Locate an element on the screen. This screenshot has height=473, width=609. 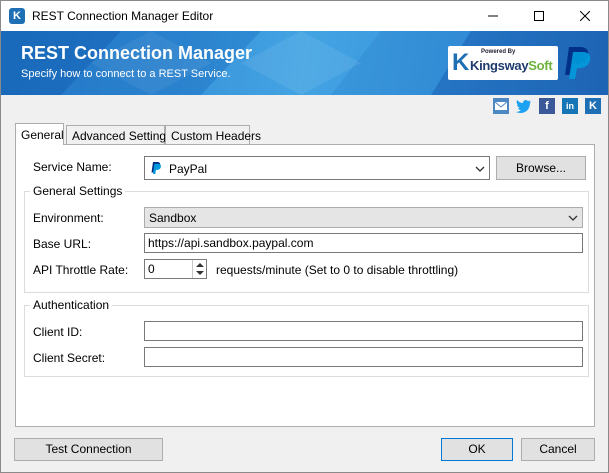
tab-advanced-settings: Advanced Settings is located at coordinates (119, 135).